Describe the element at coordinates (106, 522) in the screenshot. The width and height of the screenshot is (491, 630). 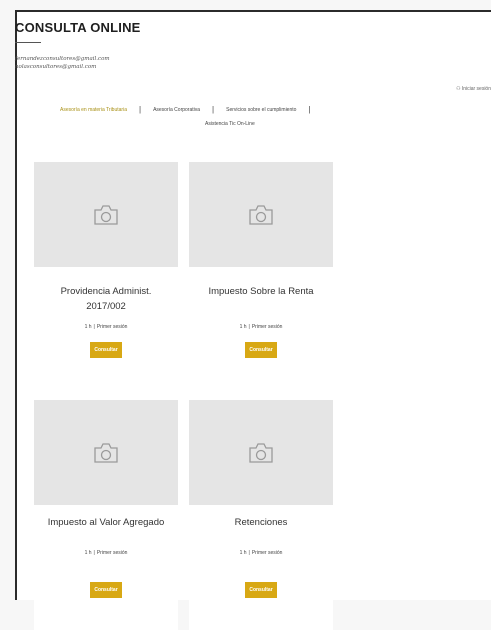
I see `card-title: Impuesto al Valor Agregado` at that location.